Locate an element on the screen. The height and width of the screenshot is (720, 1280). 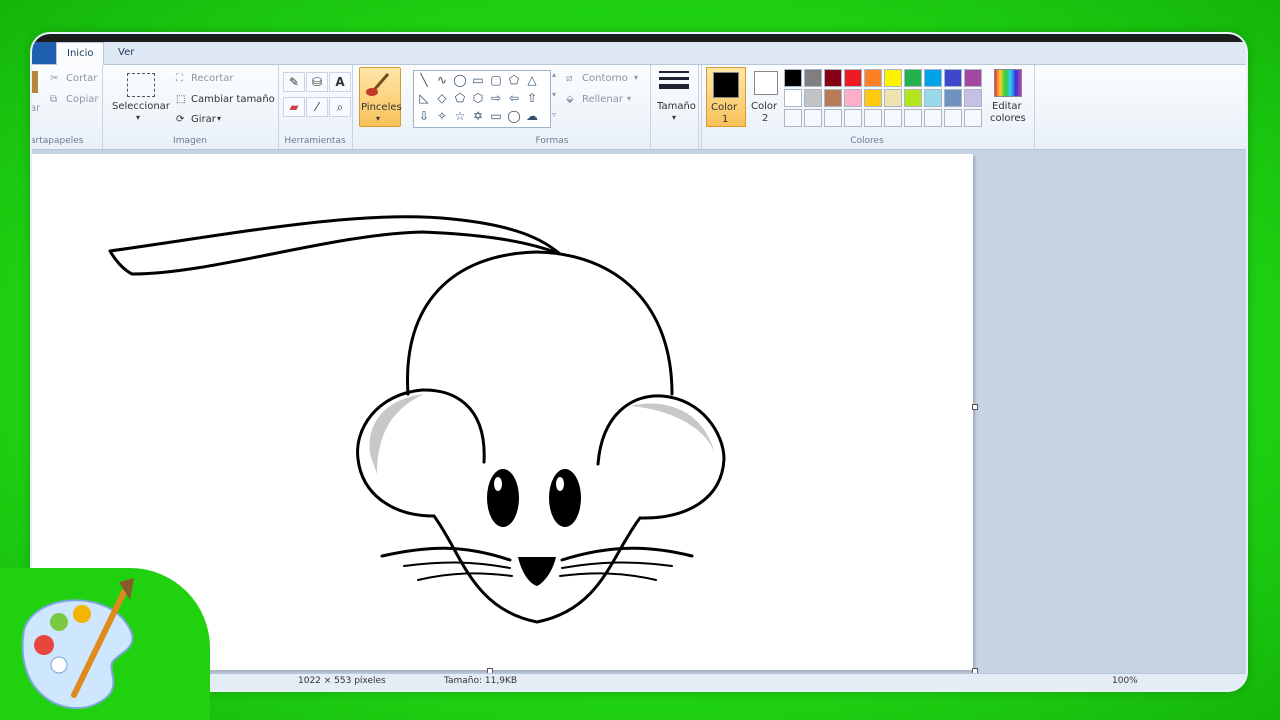
rotate-dropdown-icon: ▾ is located at coordinates (219, 118).